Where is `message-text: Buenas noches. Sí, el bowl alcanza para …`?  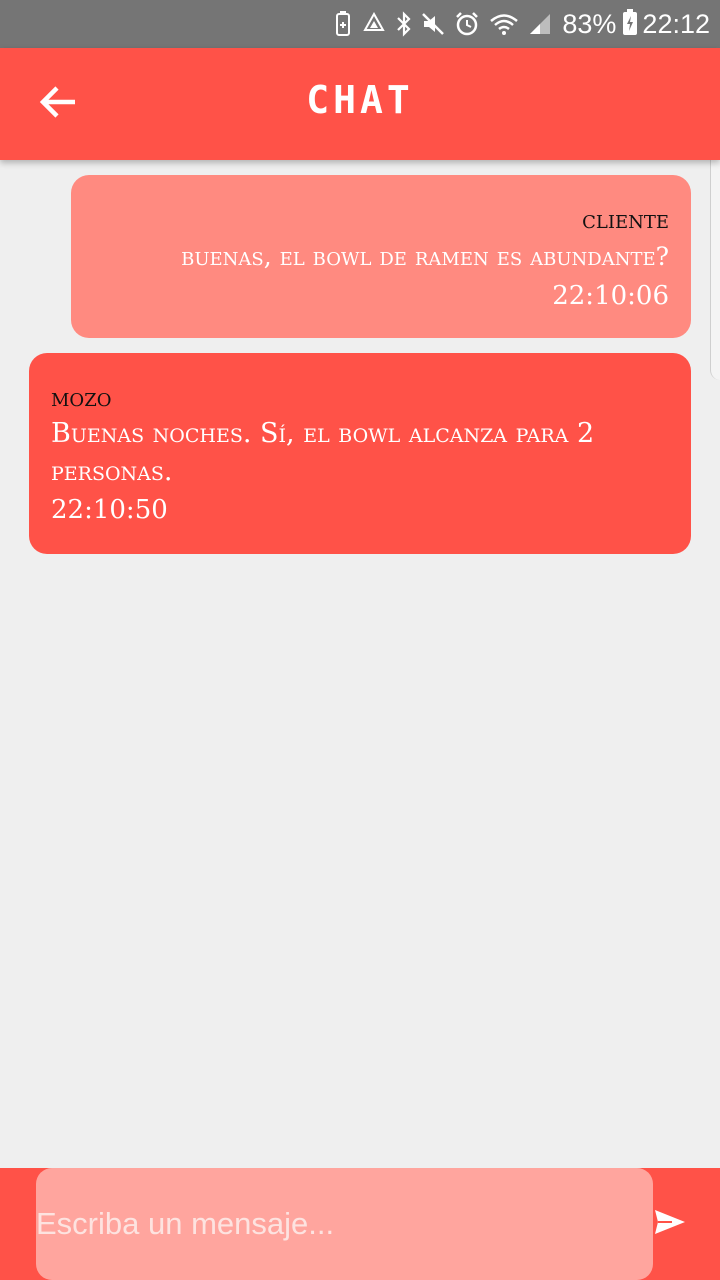 message-text: Buenas noches. Sí, el bowl alcanza para … is located at coordinates (323, 452).